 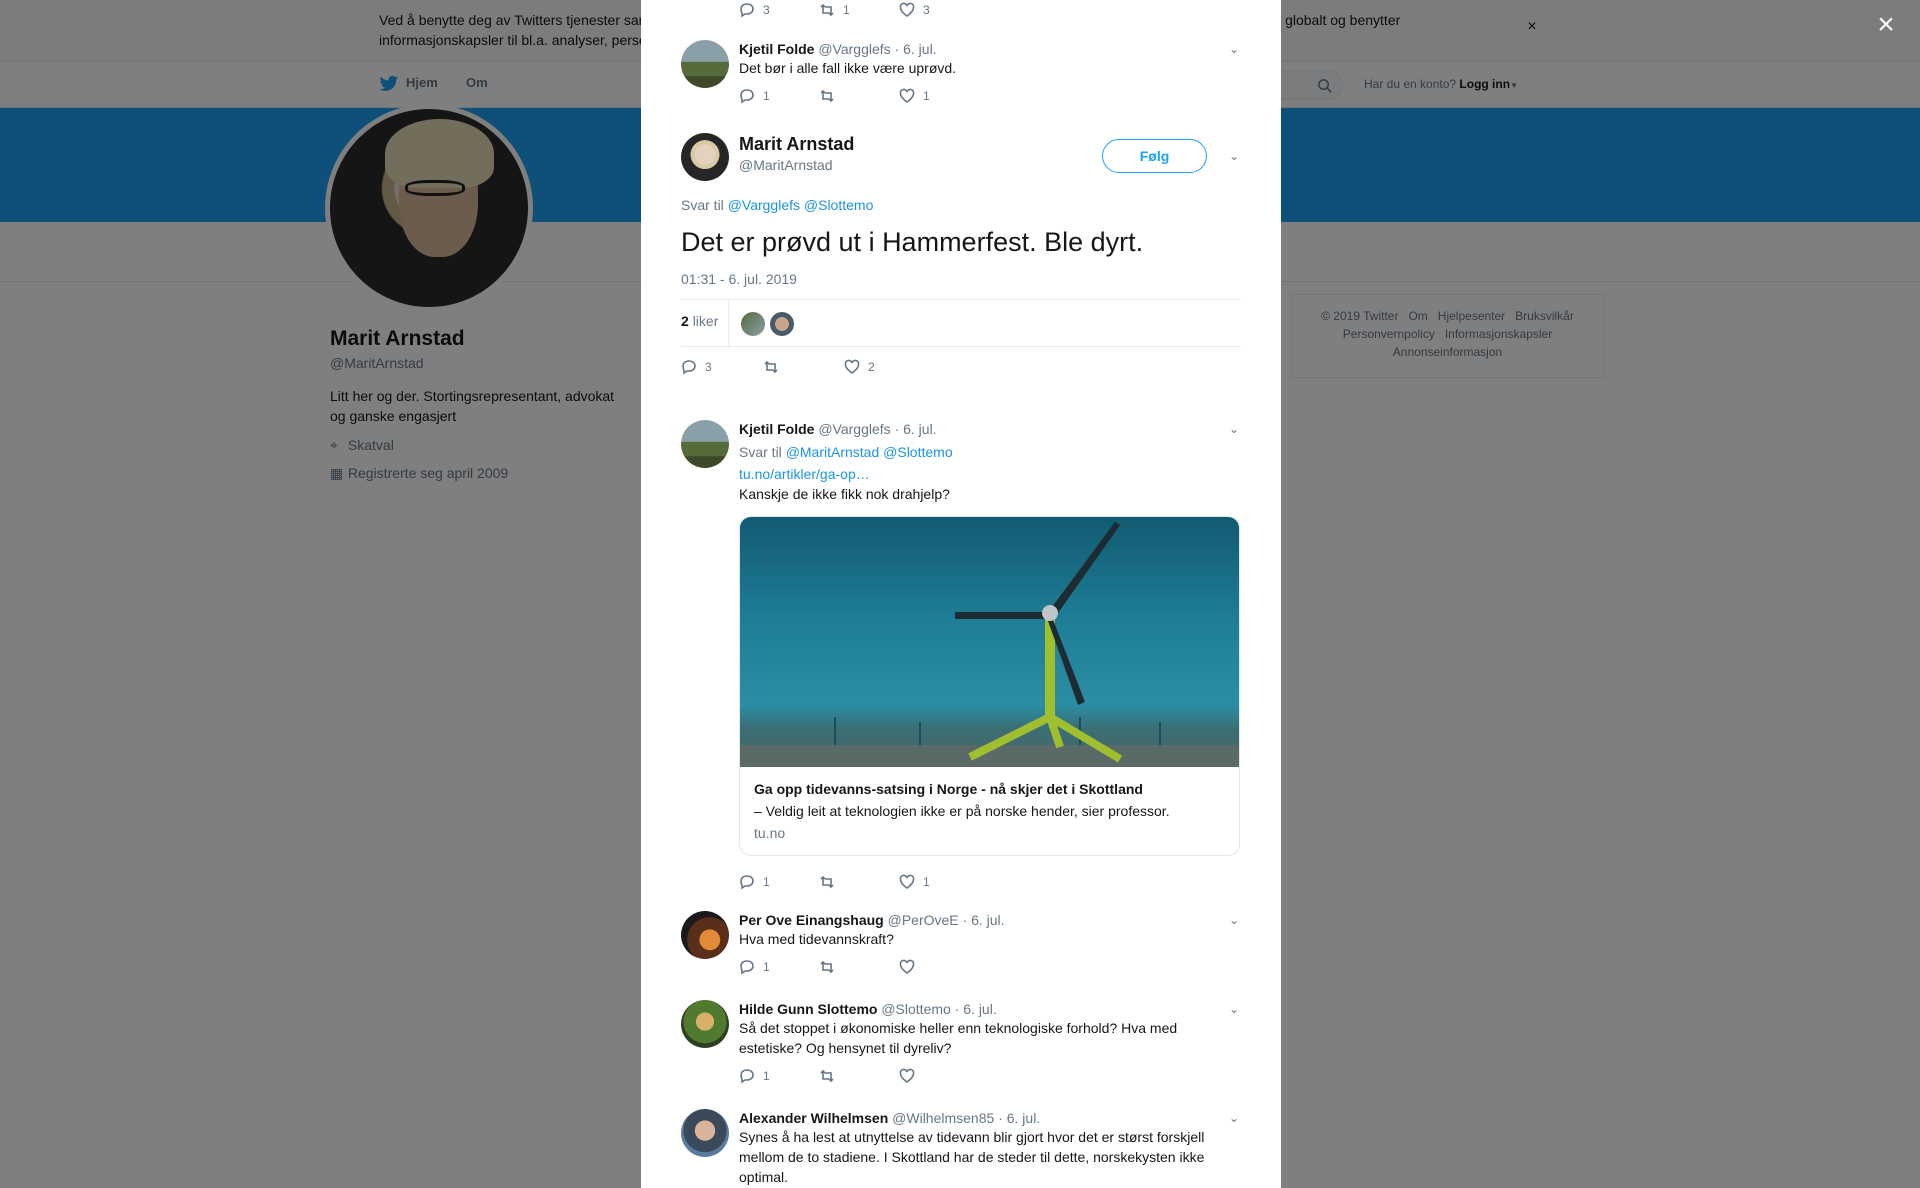 What do you see at coordinates (915, 1009) in the screenshot?
I see `author-handle: @Slottemo` at bounding box center [915, 1009].